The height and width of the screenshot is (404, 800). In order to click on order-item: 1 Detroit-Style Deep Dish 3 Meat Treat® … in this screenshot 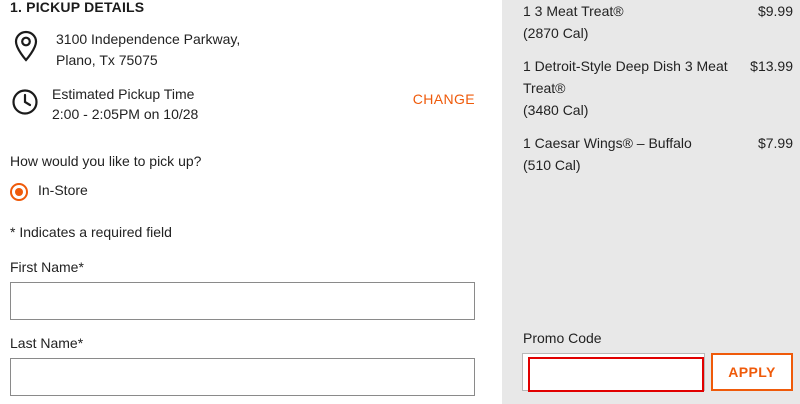, I will do `click(628, 88)`.